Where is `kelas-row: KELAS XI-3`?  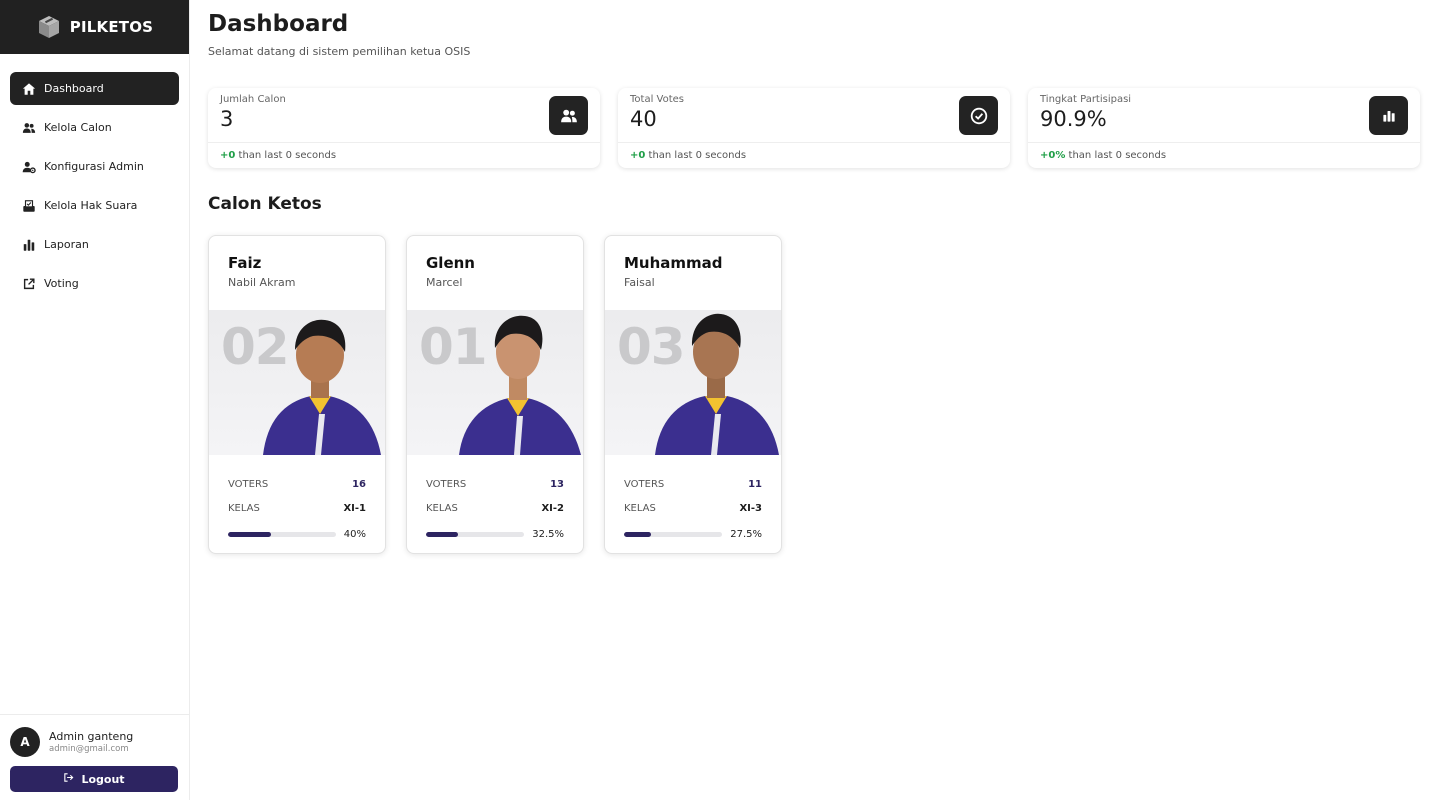 kelas-row: KELAS XI-3 is located at coordinates (693, 508).